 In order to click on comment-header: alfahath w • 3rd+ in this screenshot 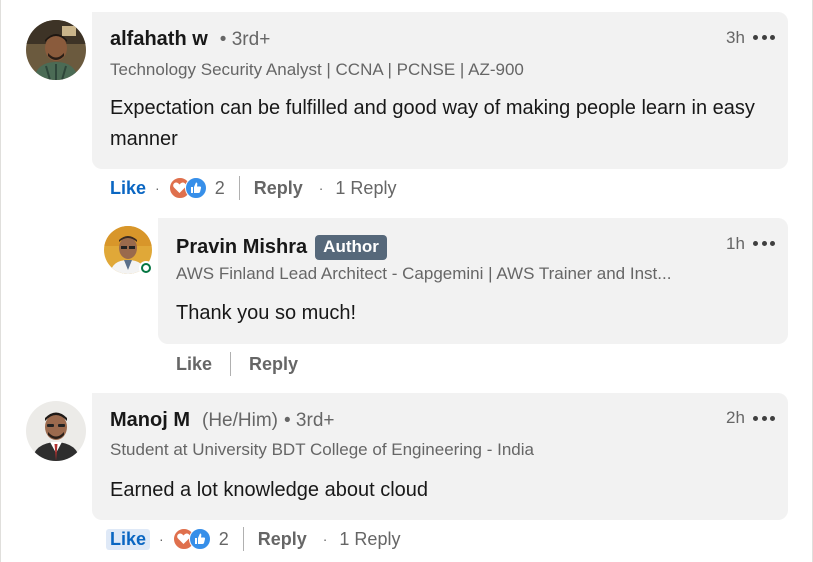, I will do `click(190, 39)`.